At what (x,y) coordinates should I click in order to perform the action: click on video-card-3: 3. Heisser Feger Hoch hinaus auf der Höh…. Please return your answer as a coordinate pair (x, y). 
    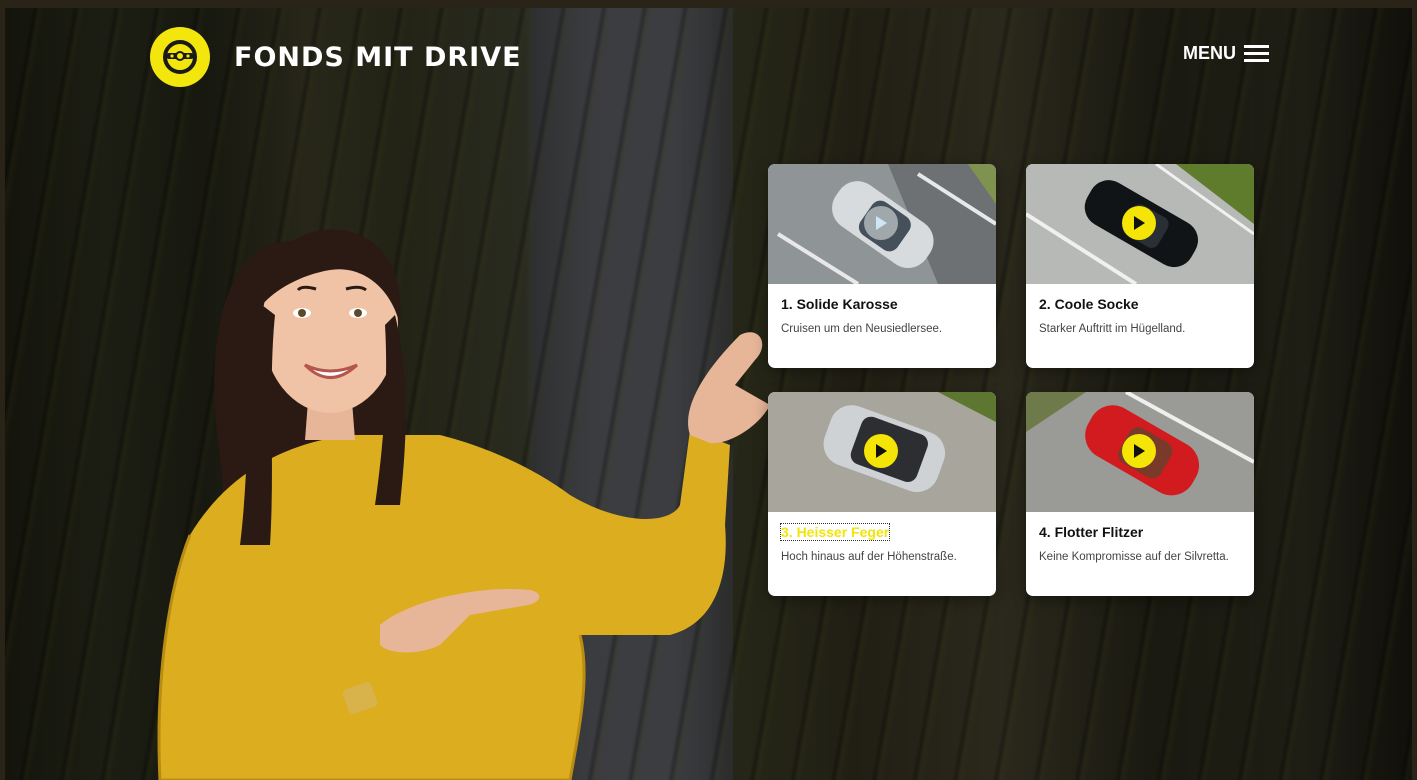
    Looking at the image, I should click on (882, 494).